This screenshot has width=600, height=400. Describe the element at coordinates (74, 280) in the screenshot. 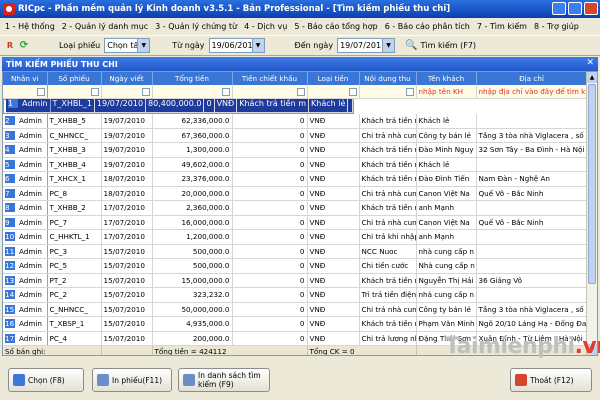

I see `cell-voucher-no: PT_2` at that location.